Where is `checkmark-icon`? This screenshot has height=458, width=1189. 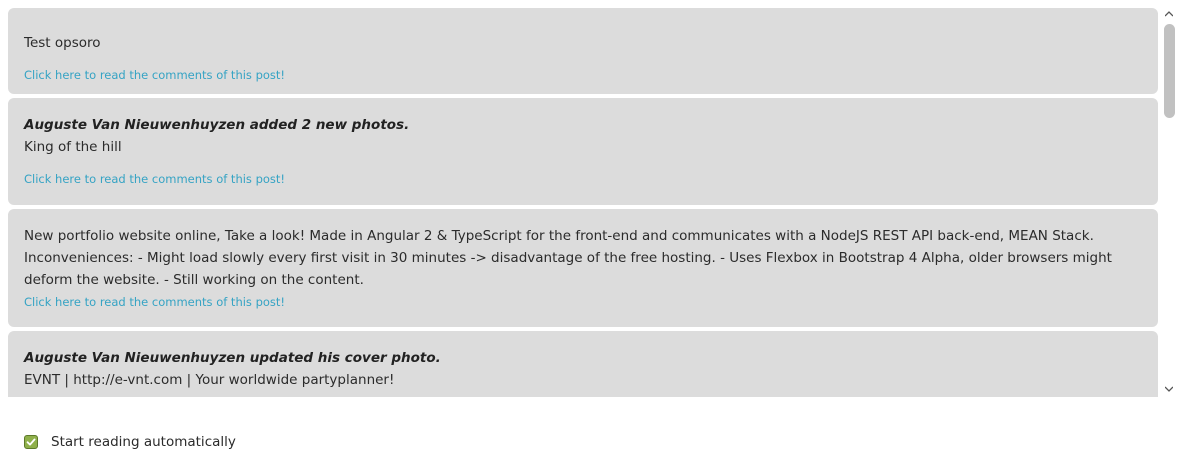 checkmark-icon is located at coordinates (31, 442).